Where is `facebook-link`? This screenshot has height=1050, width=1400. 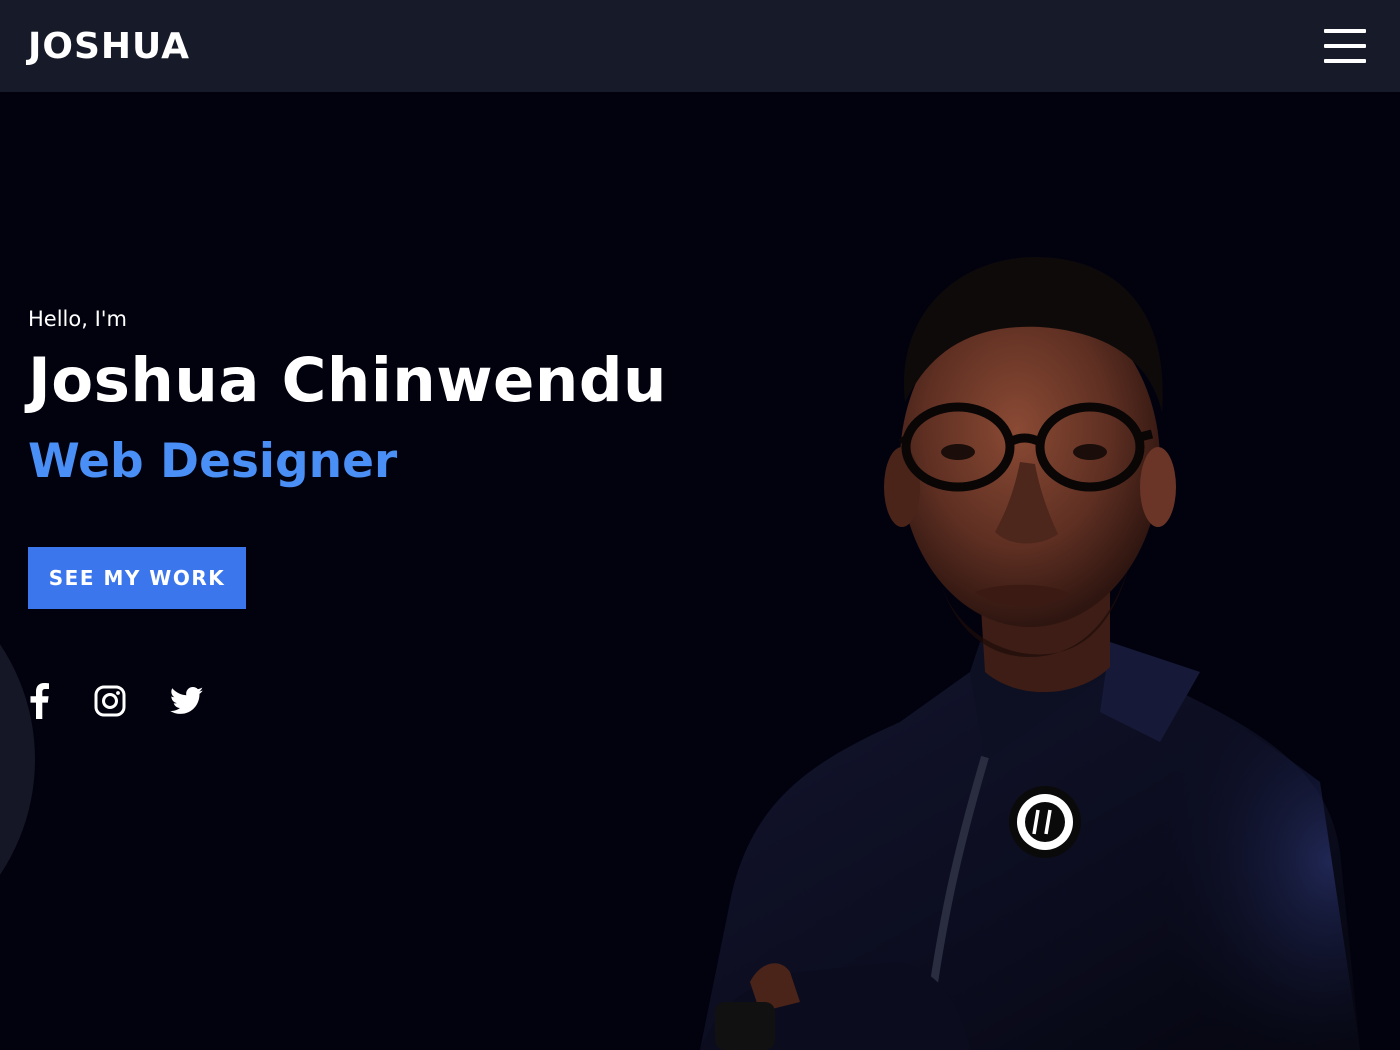 facebook-link is located at coordinates (39, 701).